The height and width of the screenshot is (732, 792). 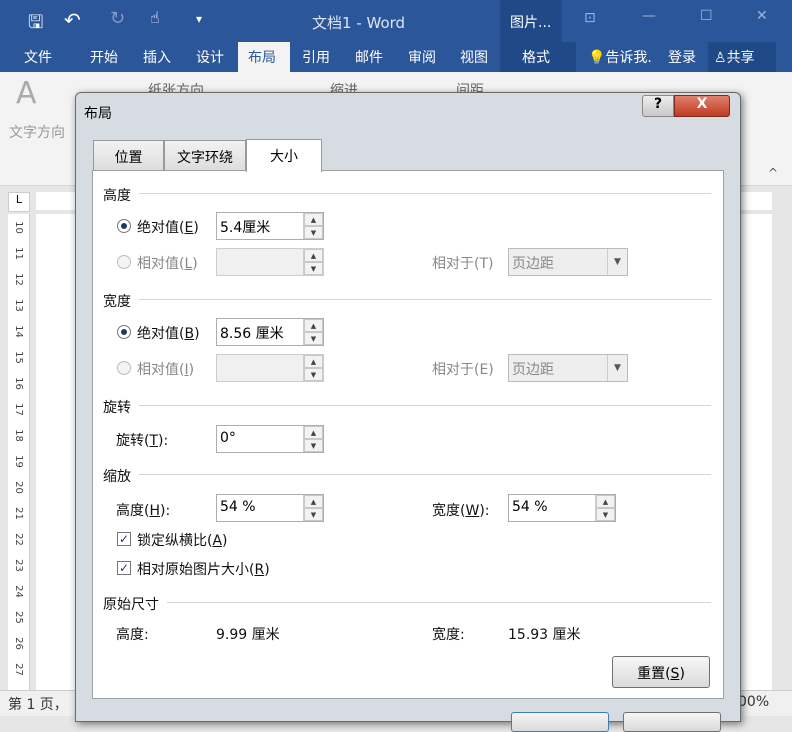 I want to click on original-width-label: 宽度:, so click(x=448, y=635).